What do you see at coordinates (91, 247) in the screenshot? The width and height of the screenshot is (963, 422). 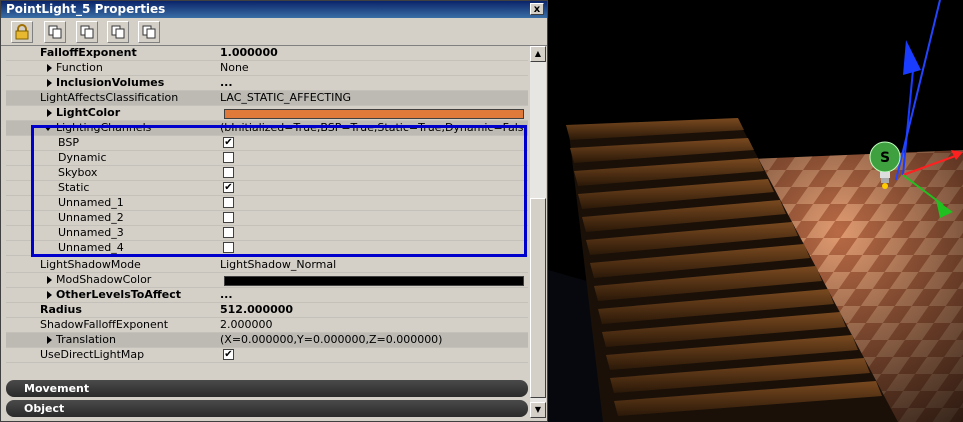 I see `prop-name: Unnamed_4` at bounding box center [91, 247].